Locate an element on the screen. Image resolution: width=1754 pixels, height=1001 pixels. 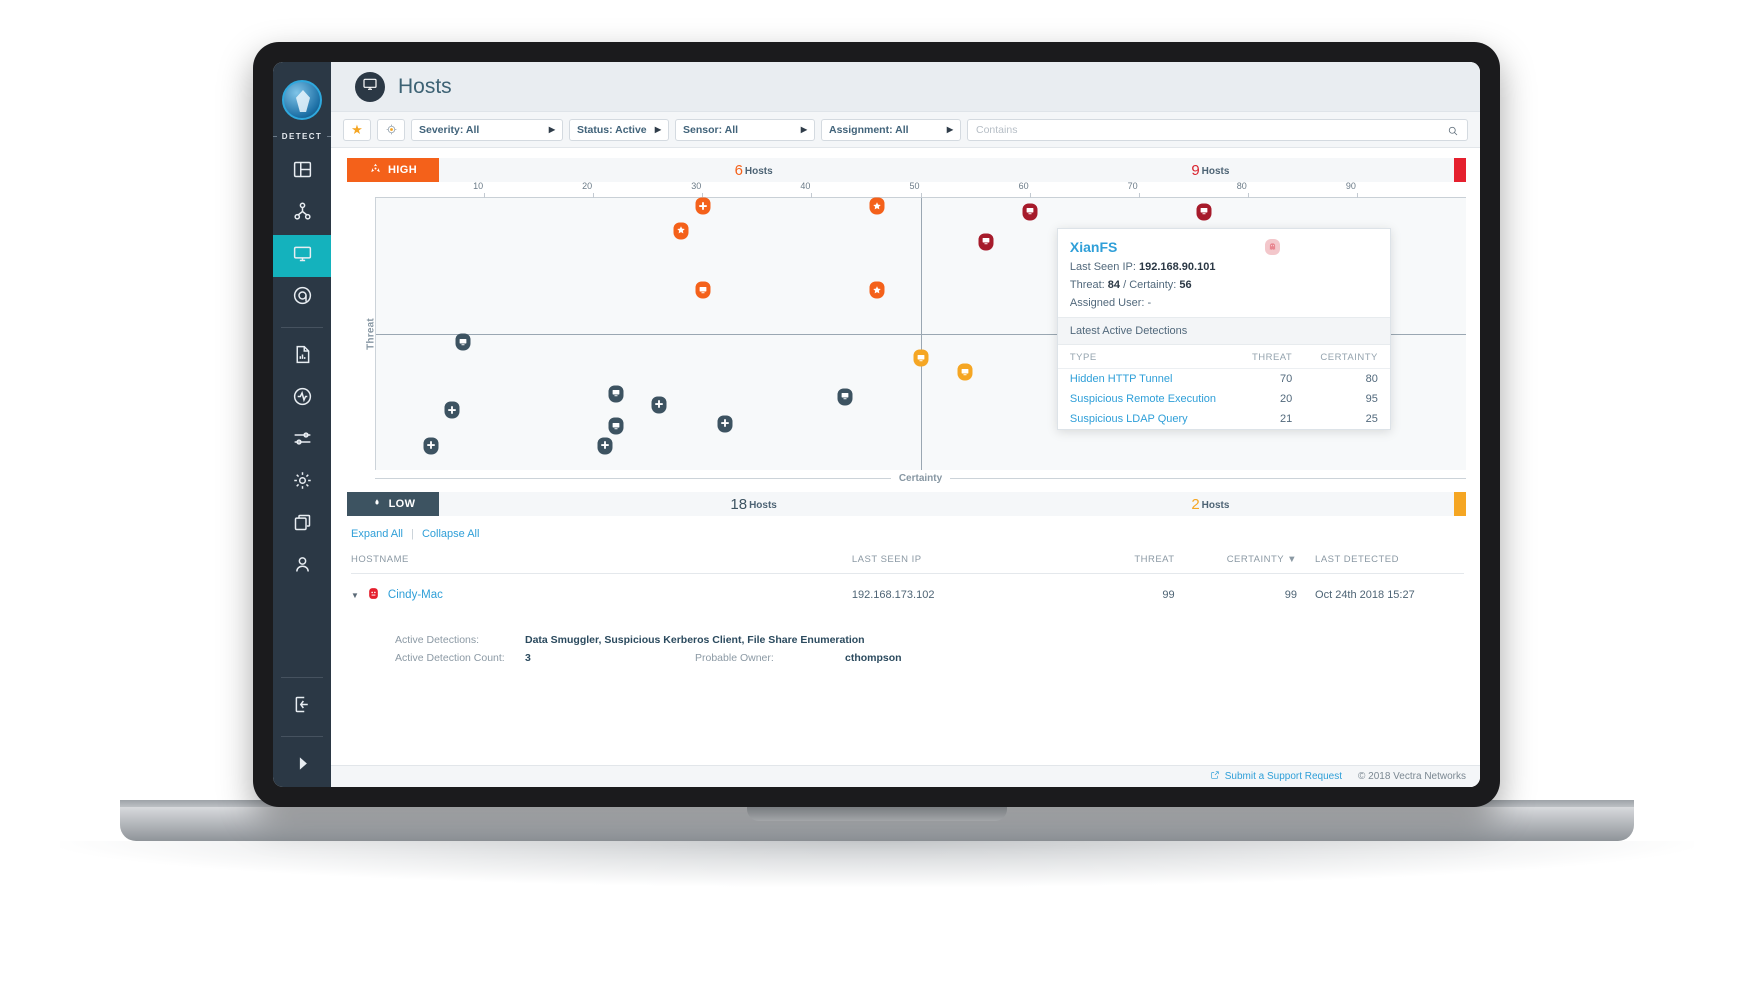
popup-detection-type: Hidden HTTP Tunnel is located at coordinates (1147, 378).